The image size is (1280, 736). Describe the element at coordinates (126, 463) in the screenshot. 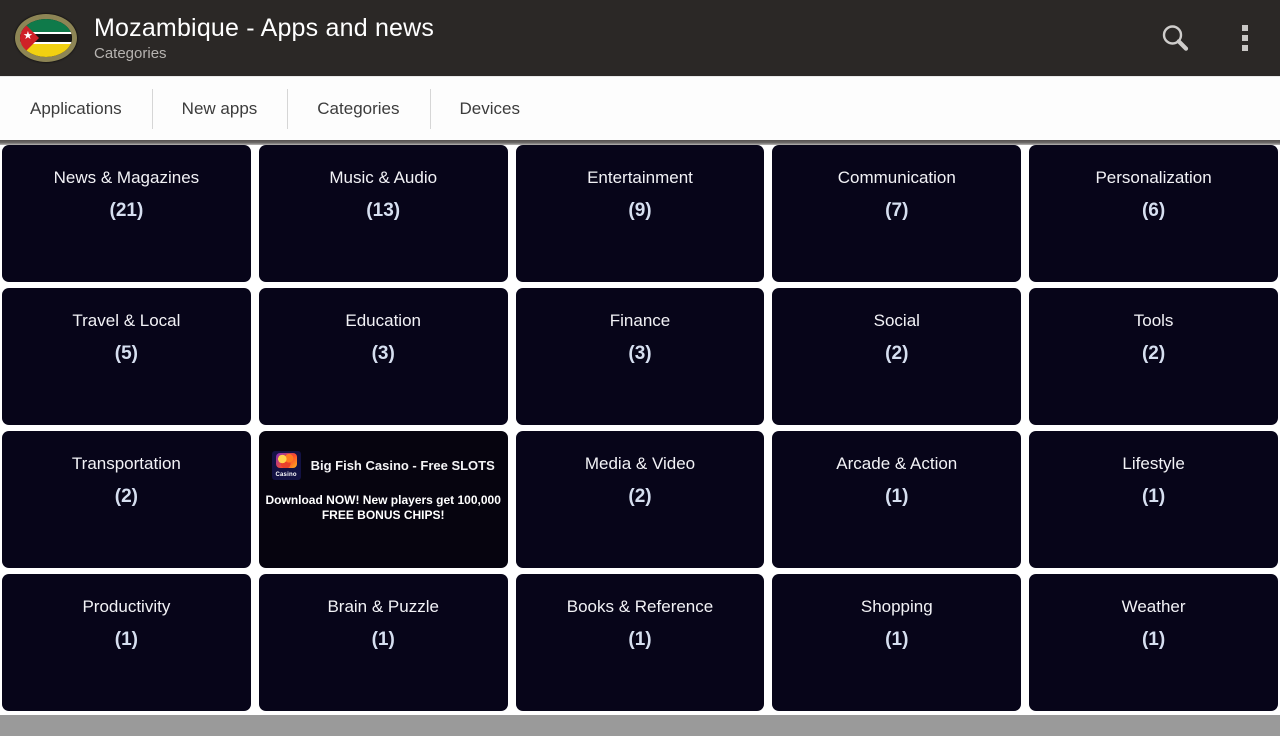

I see `category-tile-name: Transportation` at that location.